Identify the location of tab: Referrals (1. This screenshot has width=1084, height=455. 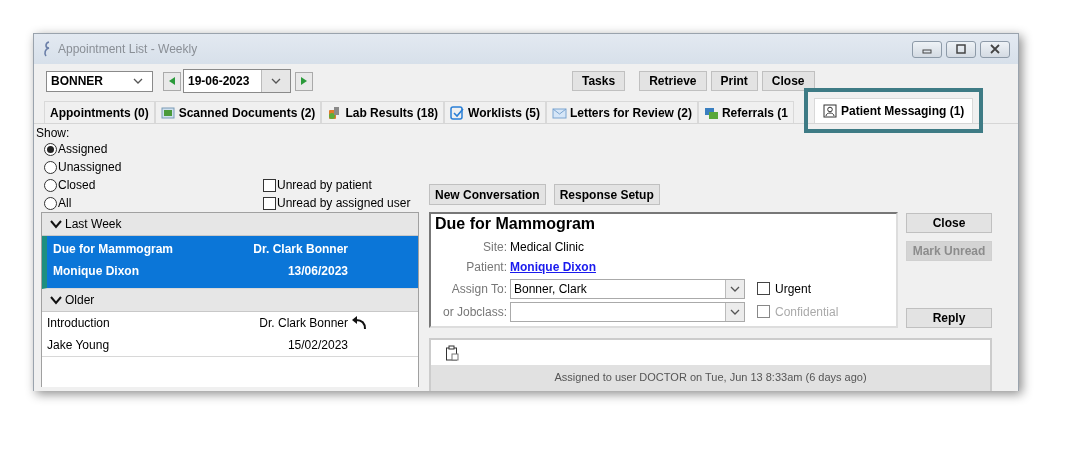
(745, 112).